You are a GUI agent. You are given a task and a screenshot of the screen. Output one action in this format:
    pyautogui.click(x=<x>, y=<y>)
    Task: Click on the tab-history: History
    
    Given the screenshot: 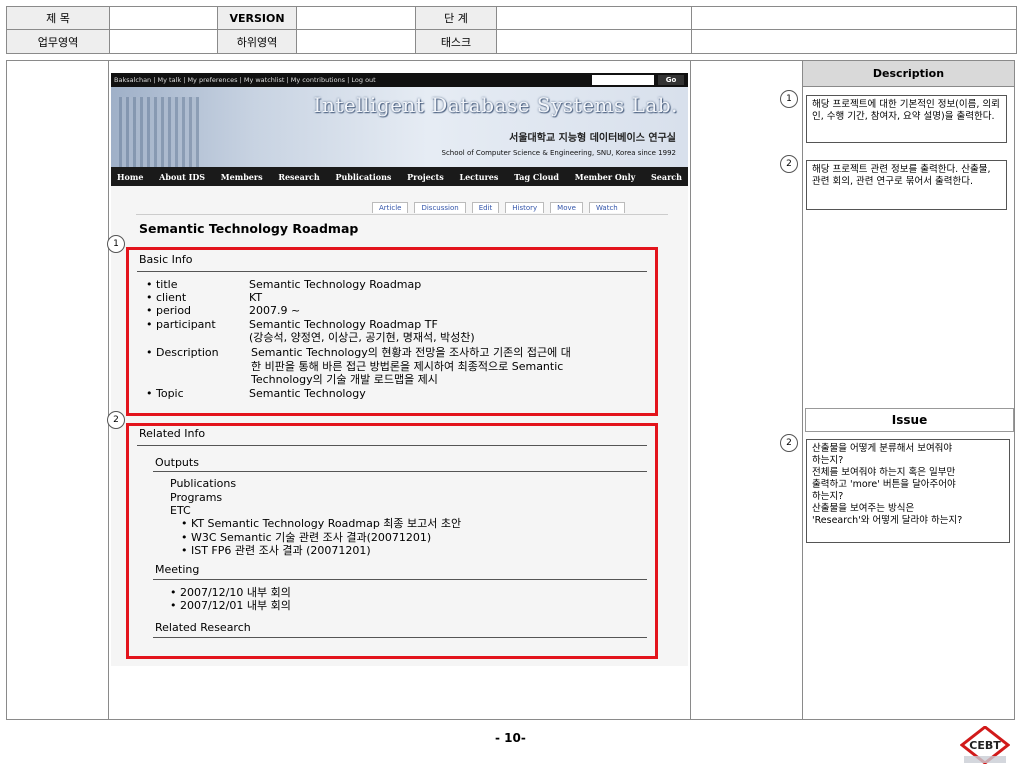 What is the action you would take?
    pyautogui.click(x=525, y=207)
    